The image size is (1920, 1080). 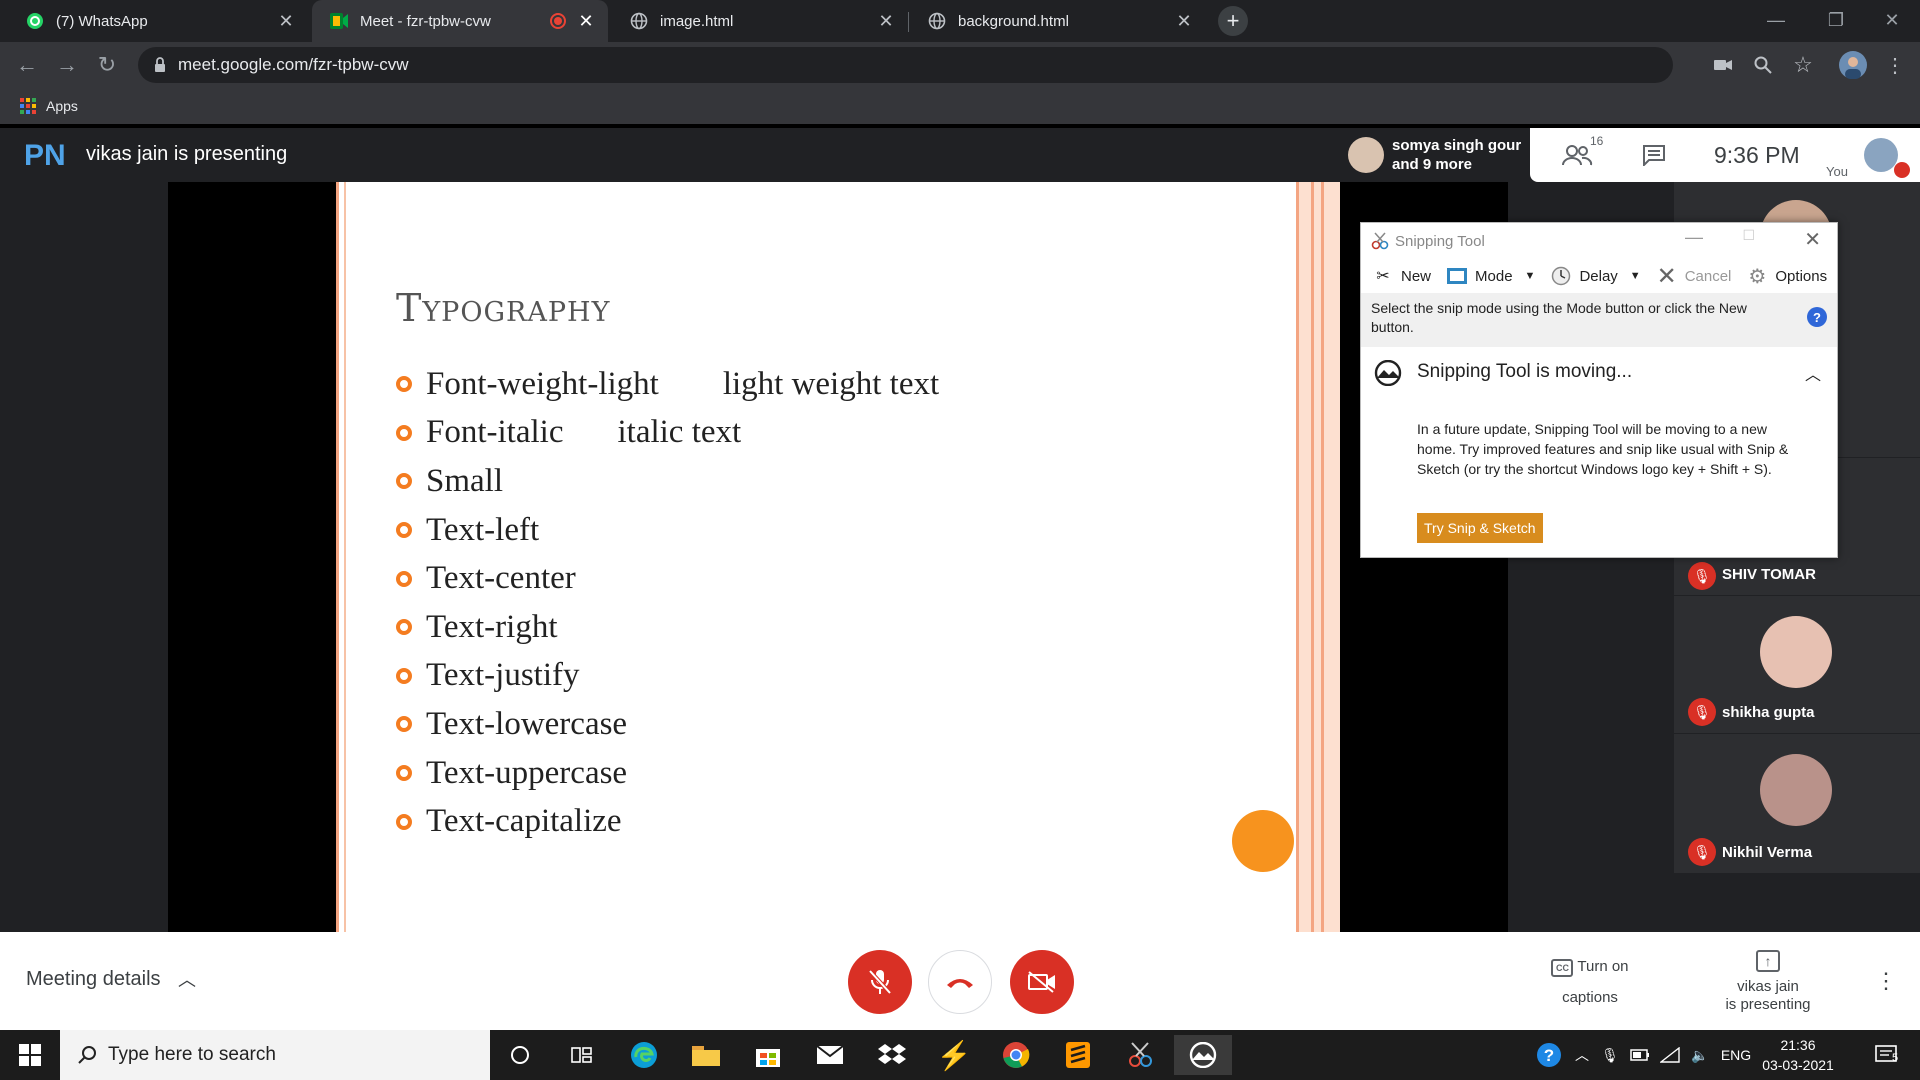 I want to click on participant-count: 16, so click(x=1597, y=141).